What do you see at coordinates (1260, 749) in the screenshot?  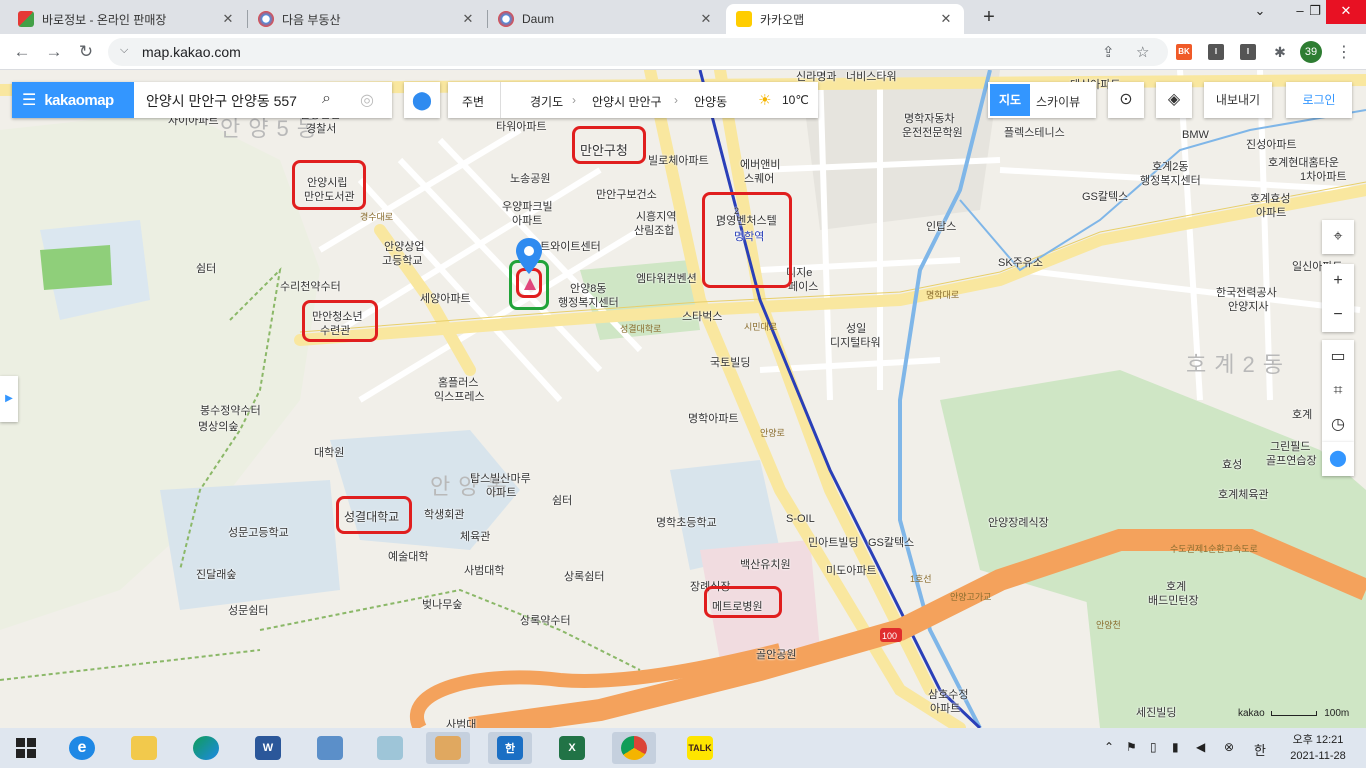 I see `ime-indicator: 한` at bounding box center [1260, 749].